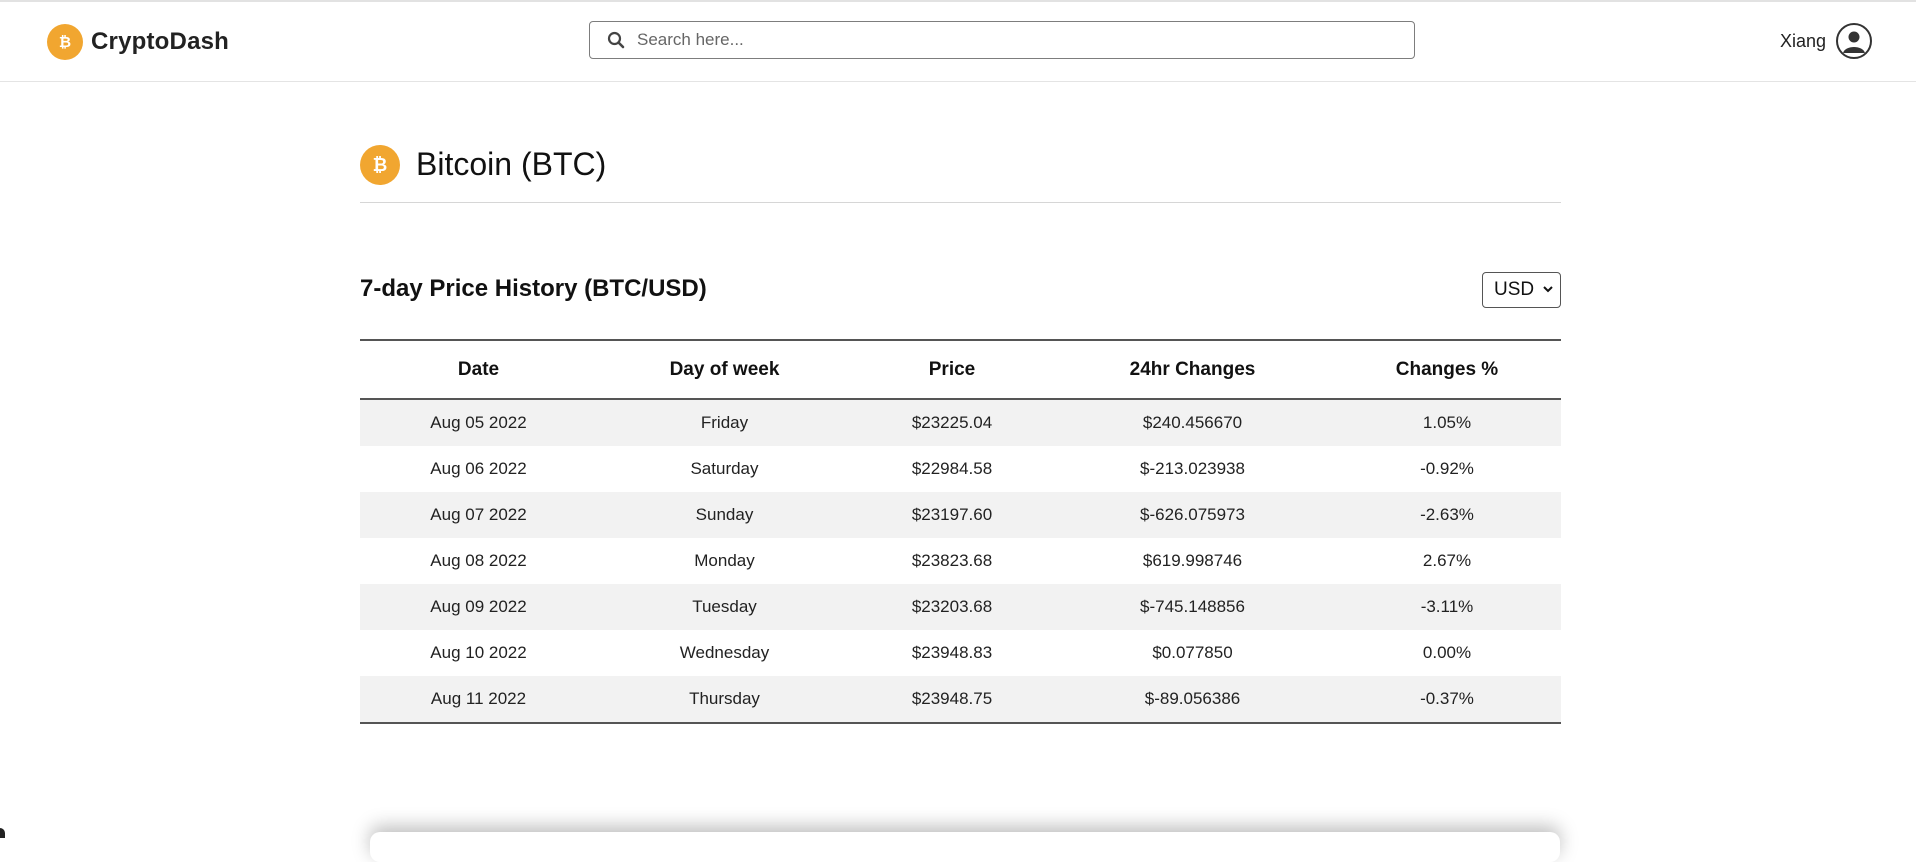 The height and width of the screenshot is (862, 1916). I want to click on cell-price: $23203.68, so click(952, 606).